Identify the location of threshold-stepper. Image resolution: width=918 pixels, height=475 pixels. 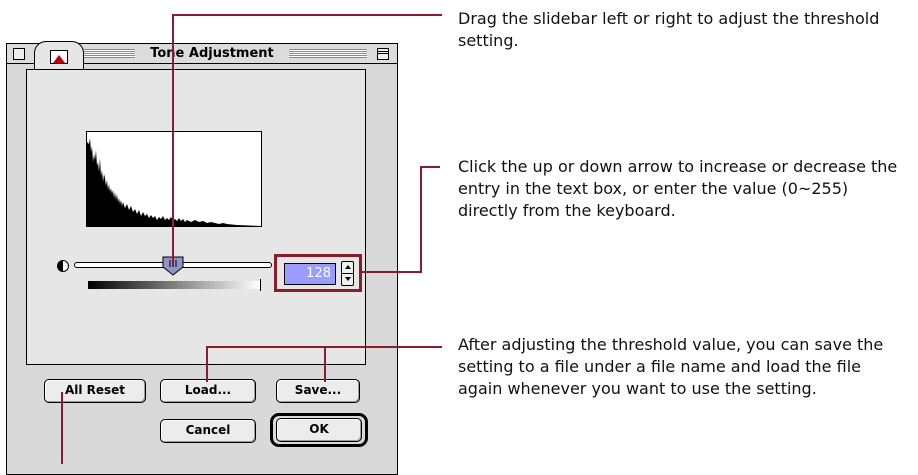
(347, 273).